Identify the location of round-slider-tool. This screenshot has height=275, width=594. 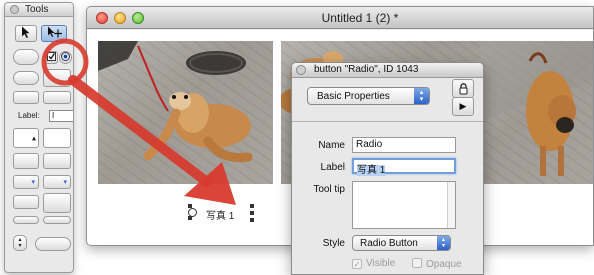
(53, 244).